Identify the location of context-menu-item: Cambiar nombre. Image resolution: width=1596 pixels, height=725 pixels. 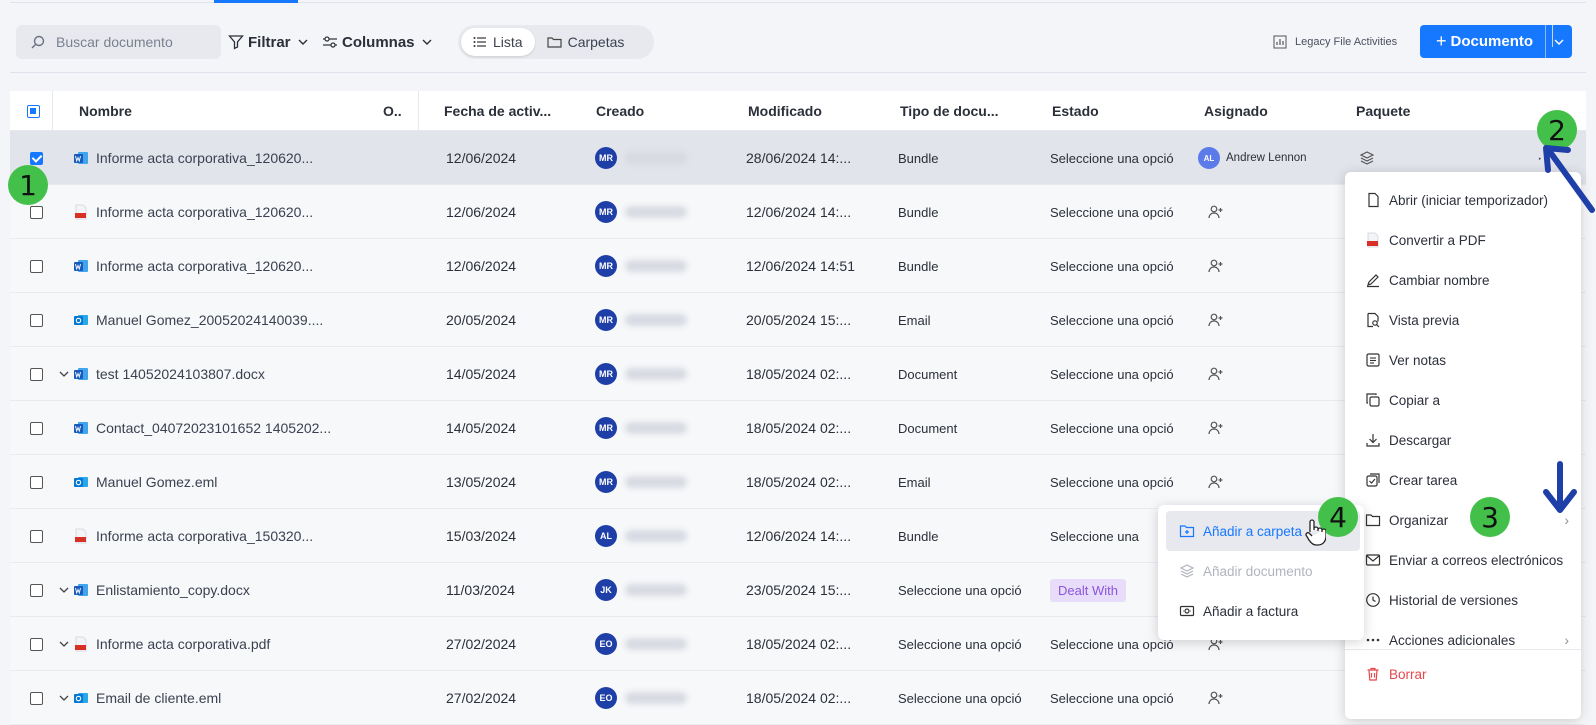
(1463, 280).